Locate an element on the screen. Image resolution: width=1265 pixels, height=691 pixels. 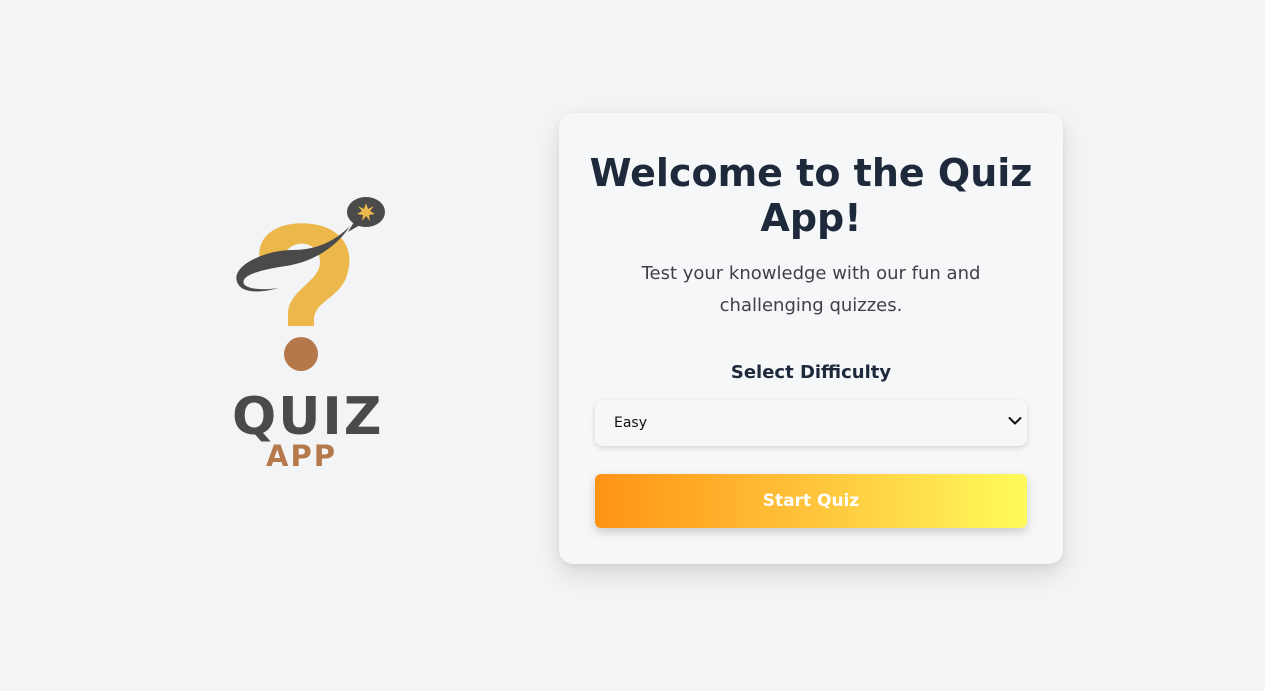
difficulty-select: Easy is located at coordinates (811, 423).